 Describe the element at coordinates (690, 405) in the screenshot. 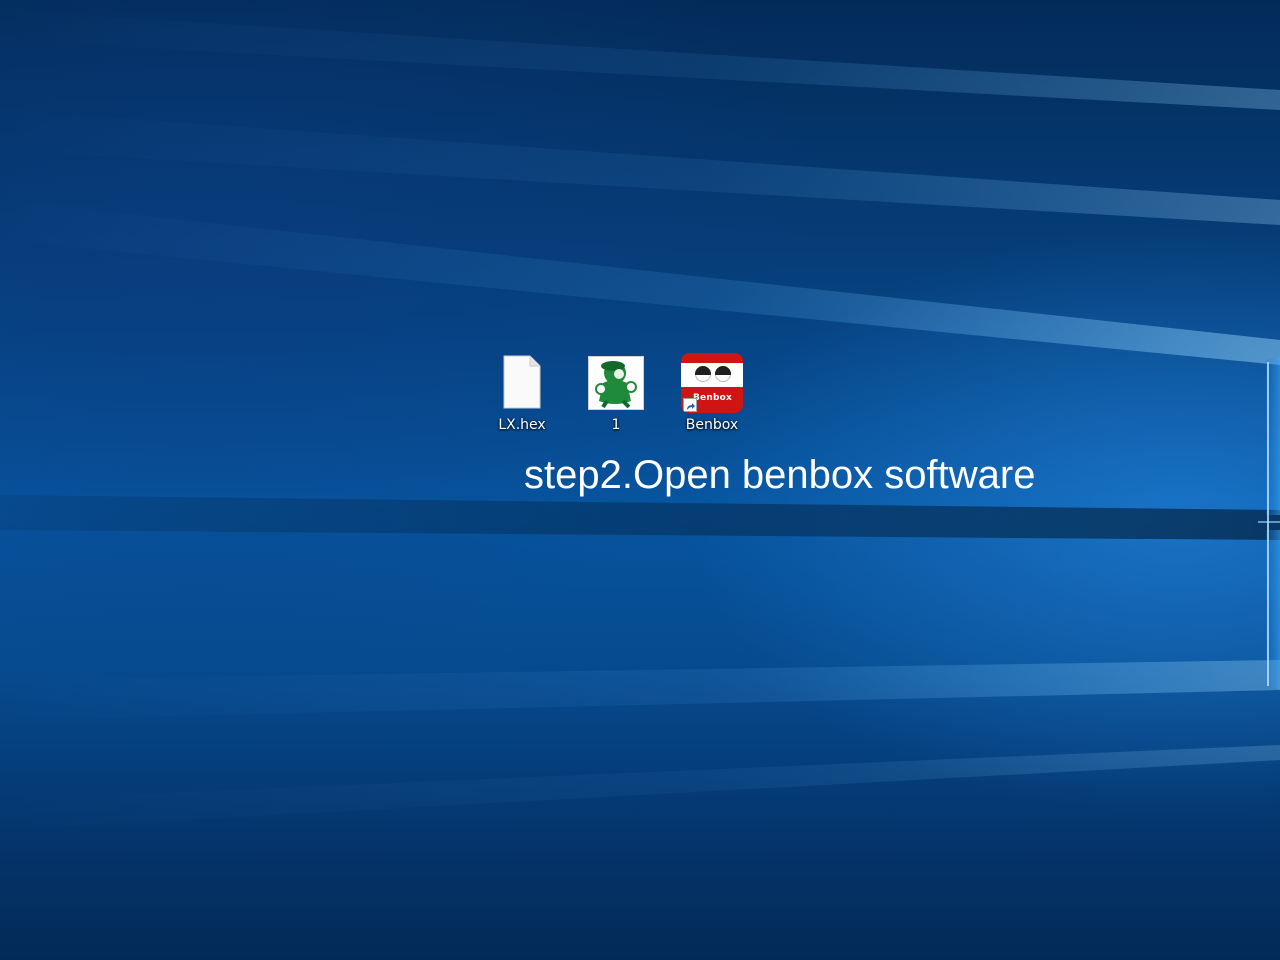

I see `shortcut-arrow-icon` at that location.